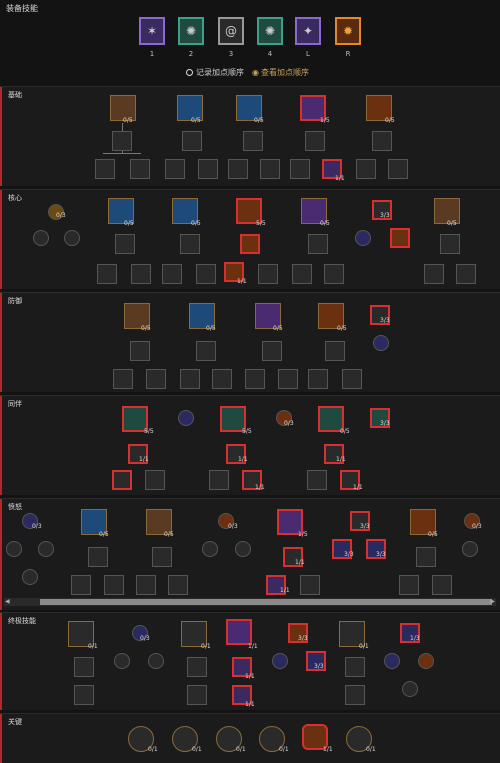 The height and width of the screenshot is (763, 500). Describe the element at coordinates (215, 72) in the screenshot. I see `record-order-toggle: 记录加点顺序` at that location.